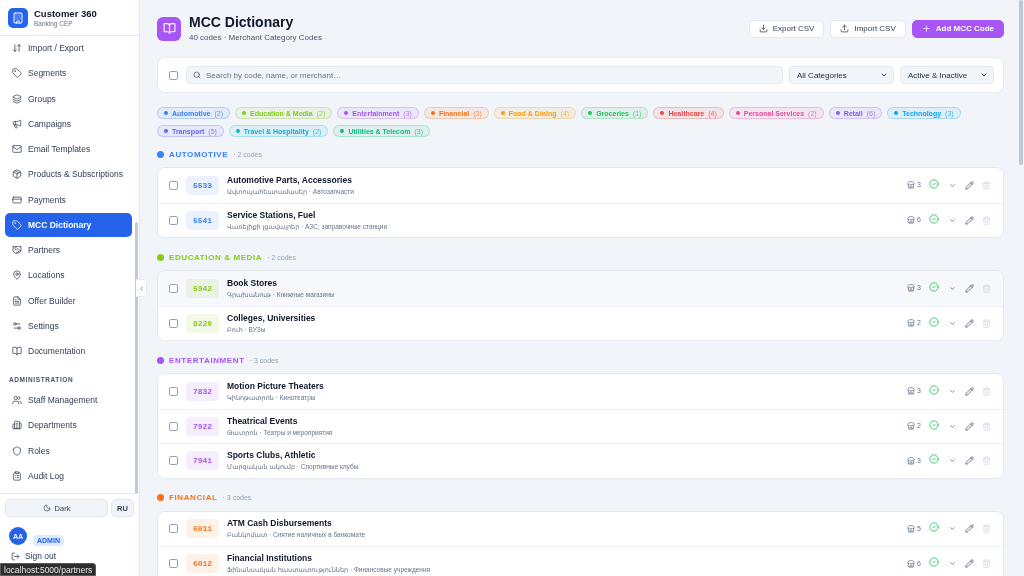 This screenshot has height=576, width=1024. Describe the element at coordinates (957, 28) in the screenshot. I see `add-button: Add MCC Code` at that location.